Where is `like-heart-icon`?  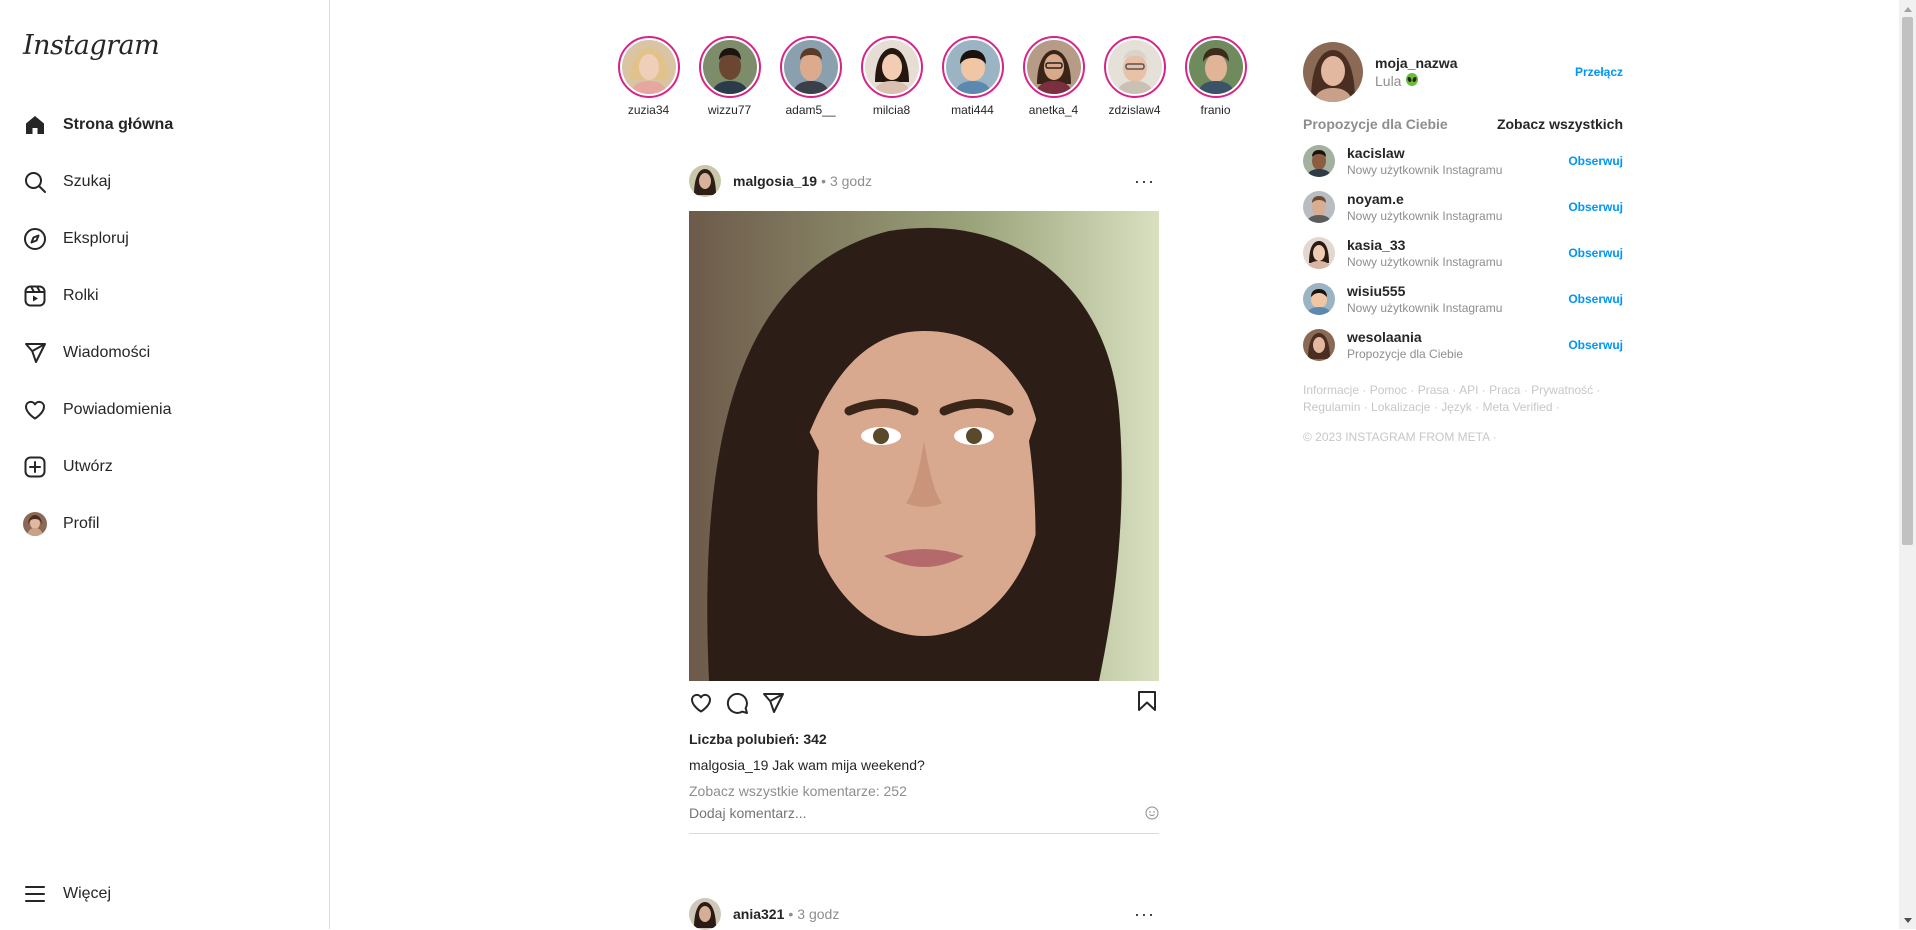
like-heart-icon is located at coordinates (707, 703).